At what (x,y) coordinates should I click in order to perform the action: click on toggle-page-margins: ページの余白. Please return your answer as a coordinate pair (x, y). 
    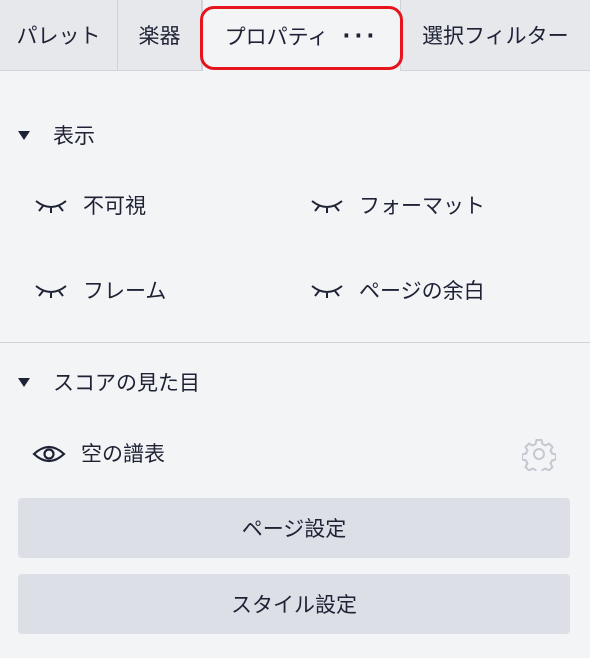
    Looking at the image, I should click on (397, 290).